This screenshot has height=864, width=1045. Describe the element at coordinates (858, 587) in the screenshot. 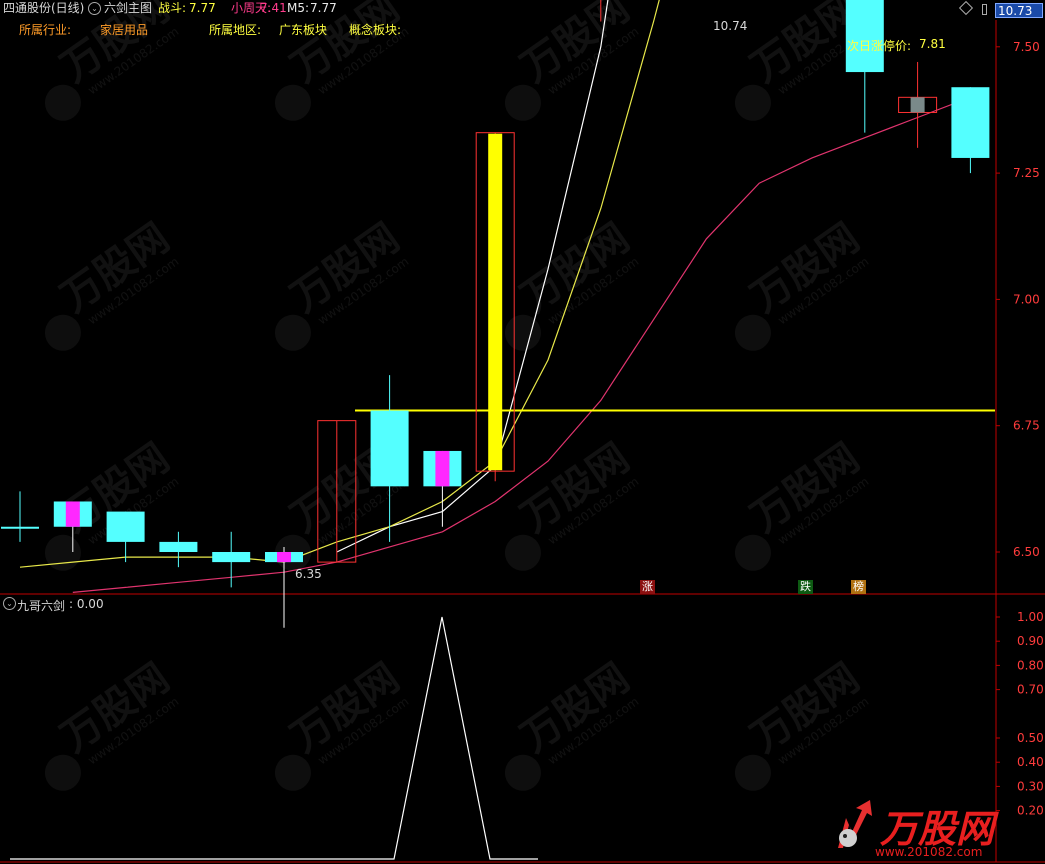

I see `bang-badge: 榜` at that location.